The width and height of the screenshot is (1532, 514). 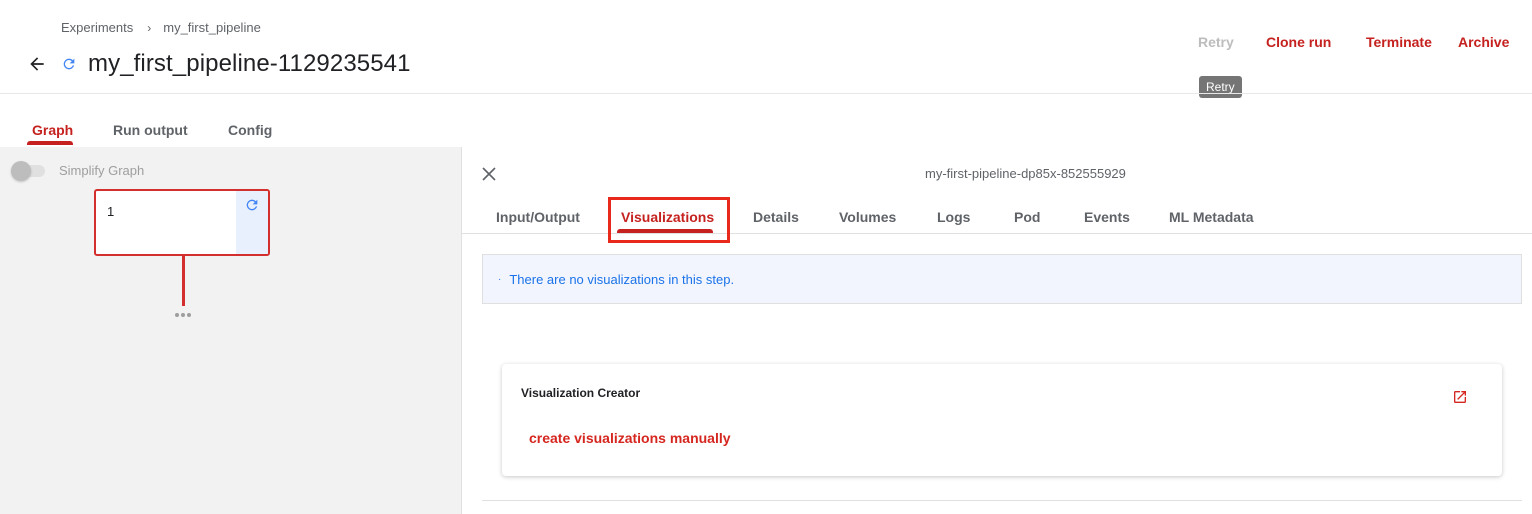 I want to click on graph-edge, so click(x=183, y=281).